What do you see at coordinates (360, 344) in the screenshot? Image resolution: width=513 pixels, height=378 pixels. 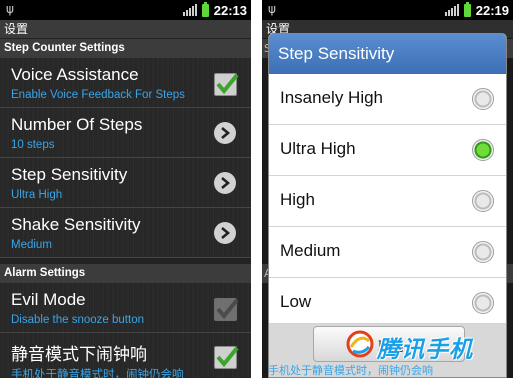 I see `swirl-logo-icon` at bounding box center [360, 344].